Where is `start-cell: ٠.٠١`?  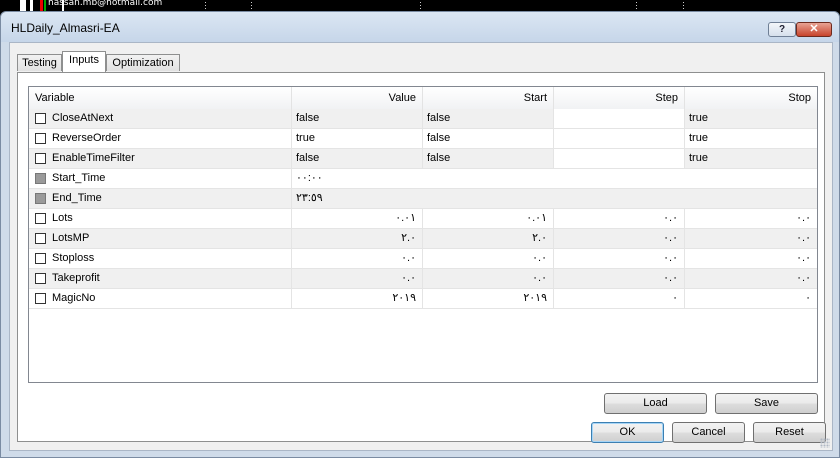 start-cell: ٠.٠١ is located at coordinates (488, 218).